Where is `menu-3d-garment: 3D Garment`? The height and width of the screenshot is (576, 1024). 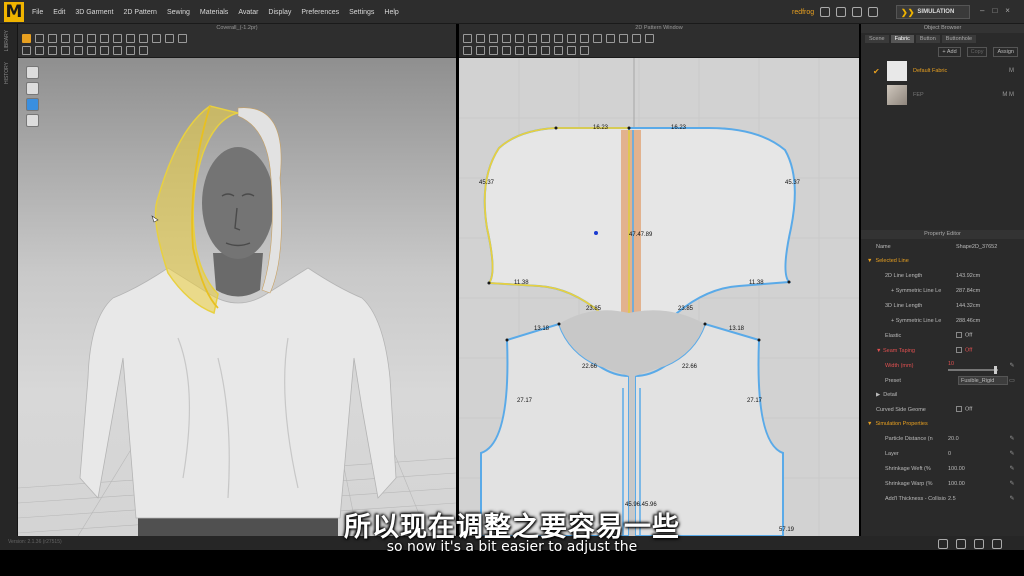 menu-3d-garment: 3D Garment is located at coordinates (94, 12).